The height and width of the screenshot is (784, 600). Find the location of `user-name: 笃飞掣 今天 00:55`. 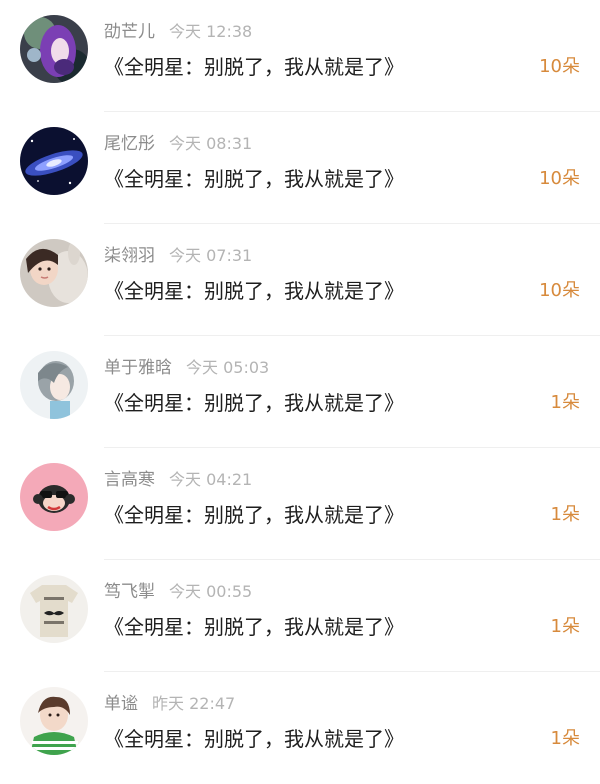

user-name: 笃飞掣 今天 00:55 is located at coordinates (178, 592).